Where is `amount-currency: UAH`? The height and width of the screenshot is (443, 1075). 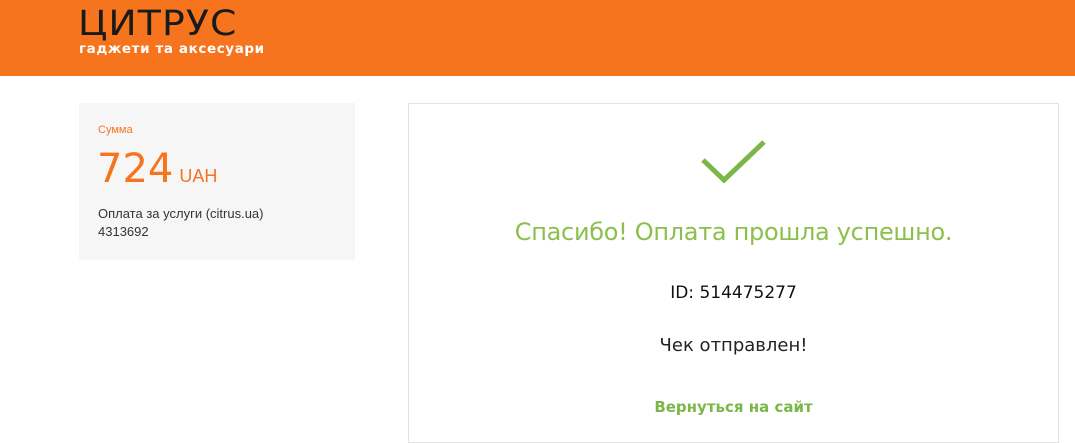
amount-currency: UAH is located at coordinates (198, 176).